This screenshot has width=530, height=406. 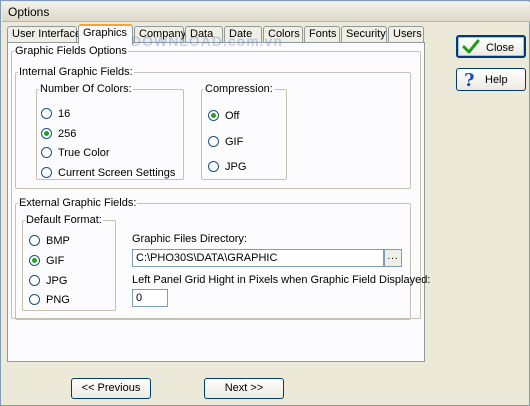 What do you see at coordinates (150, 298) in the screenshot?
I see `grid-height-input` at bounding box center [150, 298].